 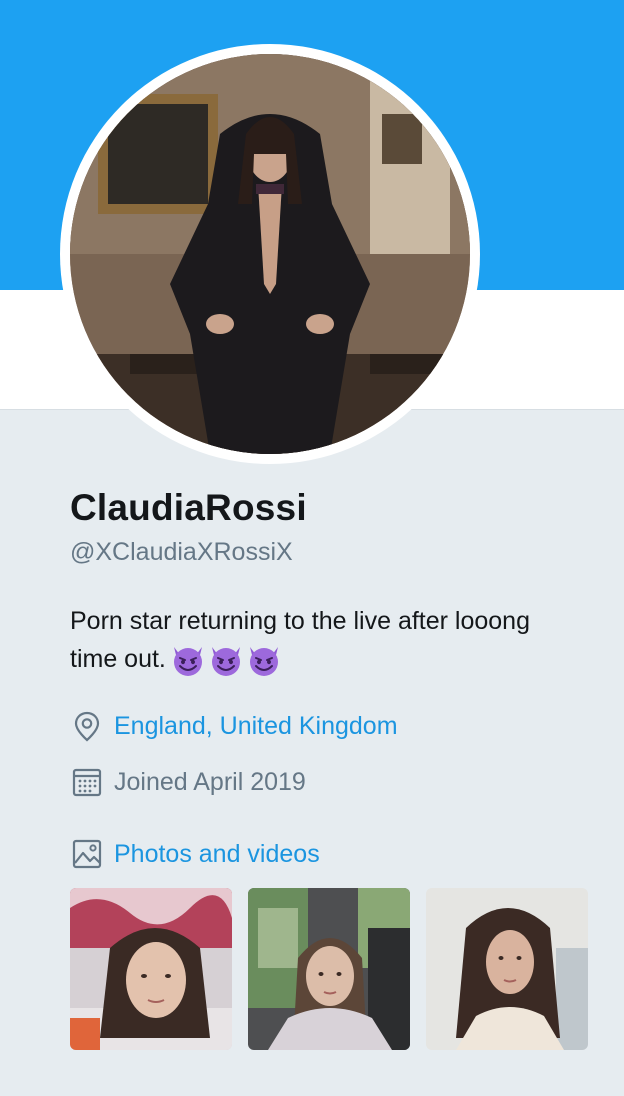 I want to click on bio-emoji-group, so click(x=226, y=660).